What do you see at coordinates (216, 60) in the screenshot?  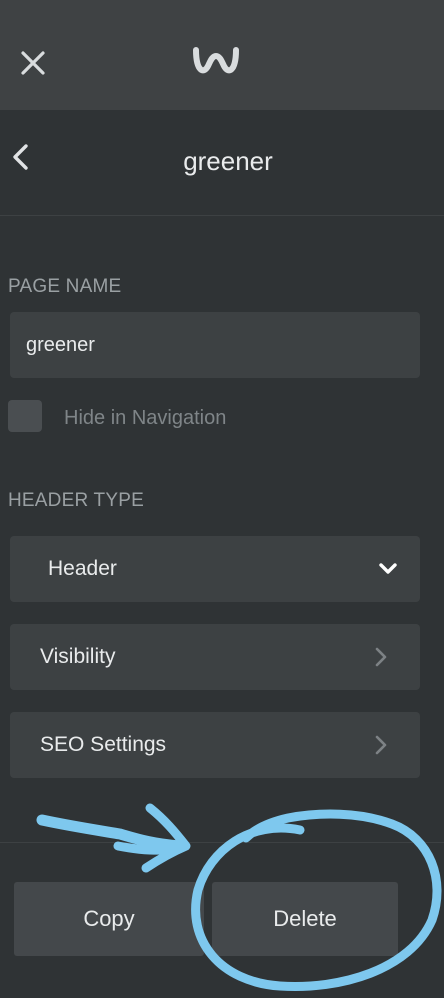 I see `weebly-logo-icon` at bounding box center [216, 60].